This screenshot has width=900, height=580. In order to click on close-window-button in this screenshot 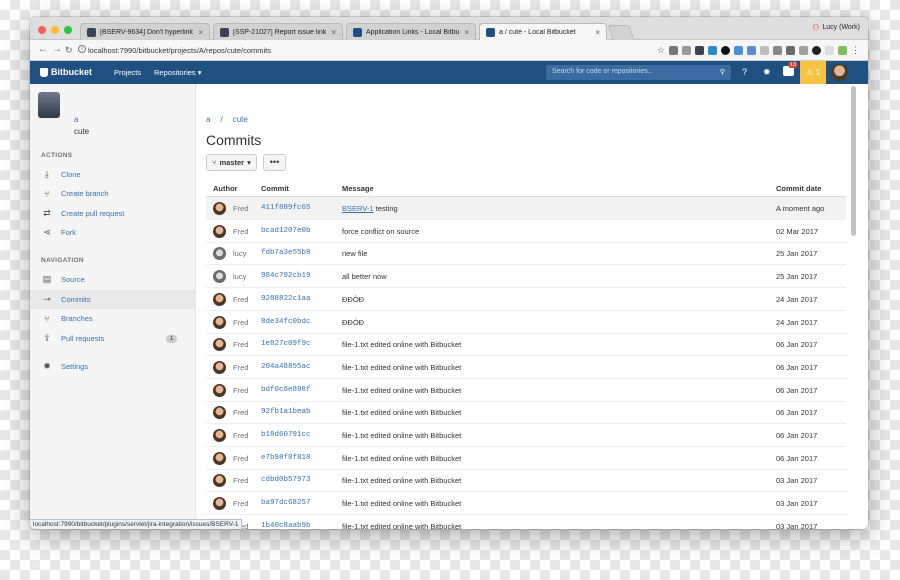, I will do `click(42, 30)`.